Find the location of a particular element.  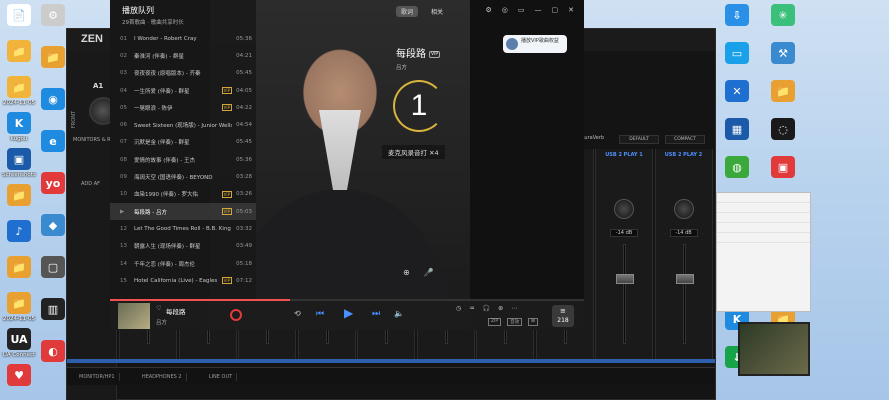

desktop-icon: 📄 is located at coordinates (19, 16).